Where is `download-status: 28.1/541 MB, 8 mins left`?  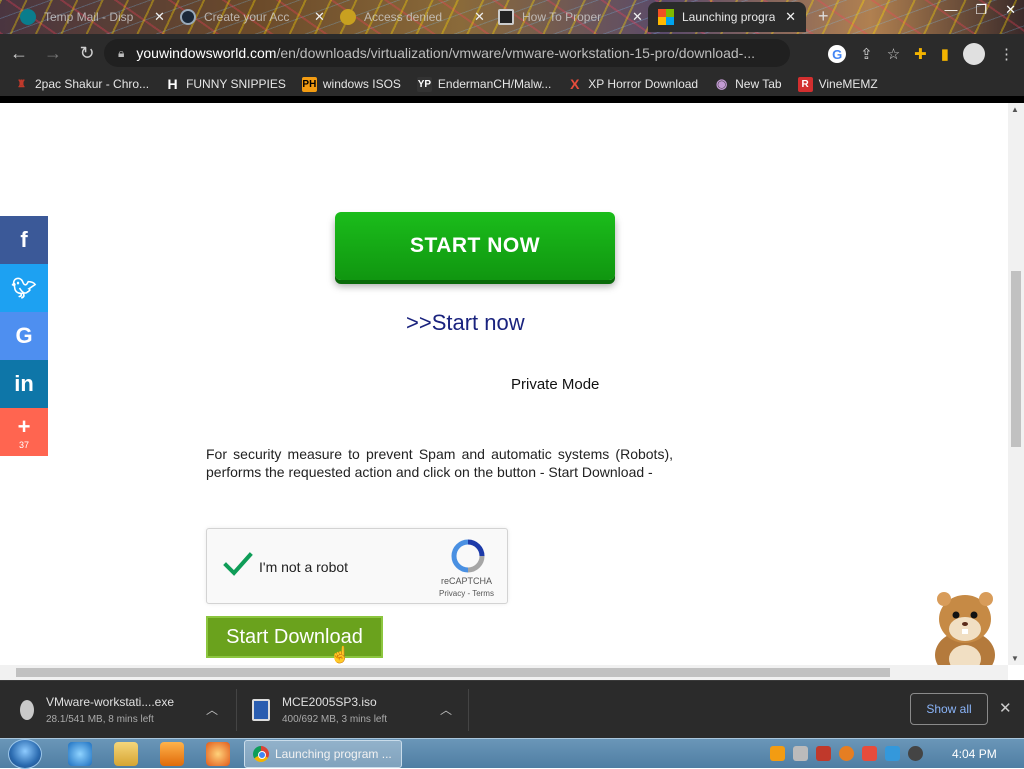 download-status: 28.1/541 MB, 8 mins left is located at coordinates (100, 719).